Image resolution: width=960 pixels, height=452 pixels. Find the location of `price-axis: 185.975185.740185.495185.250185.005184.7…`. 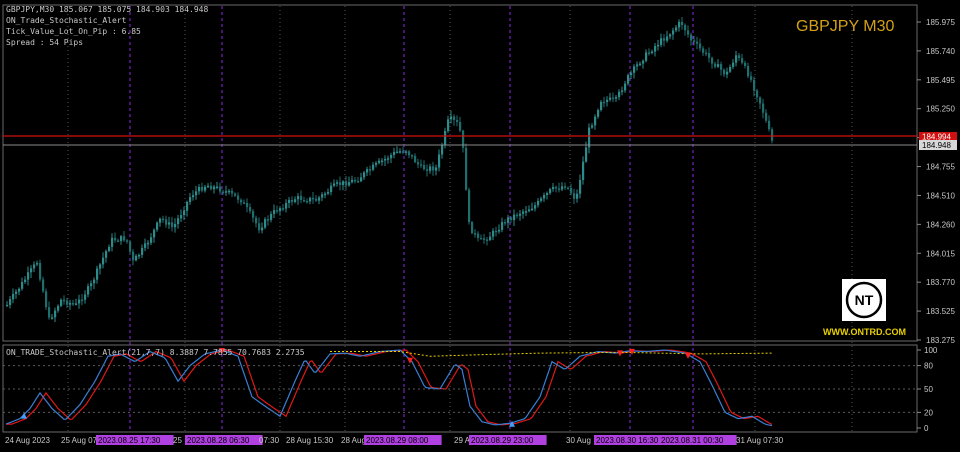

price-axis: 185.975185.740185.495185.250185.005184.7… is located at coordinates (936, 181).